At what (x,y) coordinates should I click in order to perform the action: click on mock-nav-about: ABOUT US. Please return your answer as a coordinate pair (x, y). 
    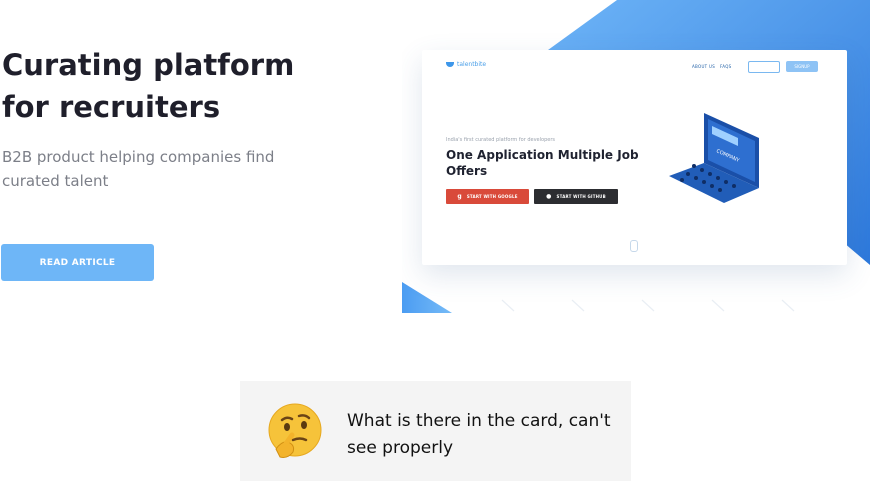
    Looking at the image, I should click on (704, 66).